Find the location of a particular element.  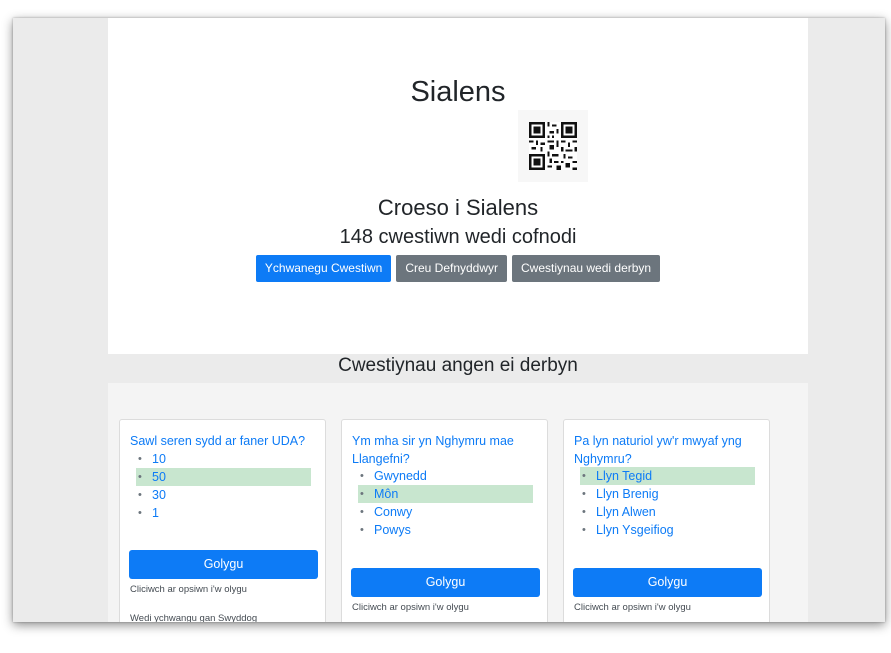

options-list: 10 50 30 1 is located at coordinates (223, 486).